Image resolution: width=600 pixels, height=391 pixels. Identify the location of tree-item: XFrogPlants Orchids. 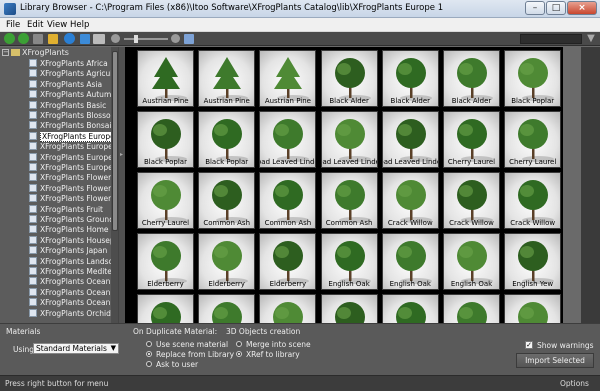
(73, 313).